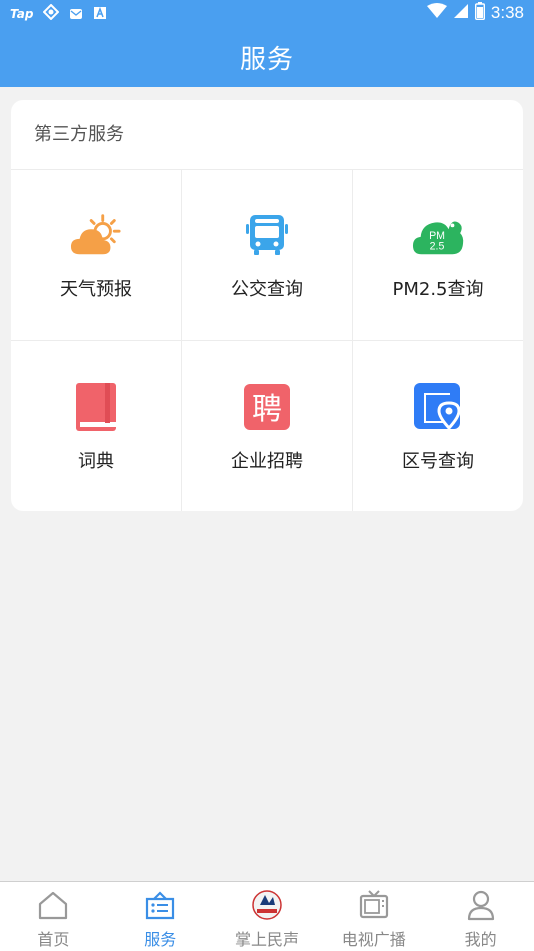 The image size is (534, 951). I want to click on tab-tv-radio: 电视广播, so click(373, 916).